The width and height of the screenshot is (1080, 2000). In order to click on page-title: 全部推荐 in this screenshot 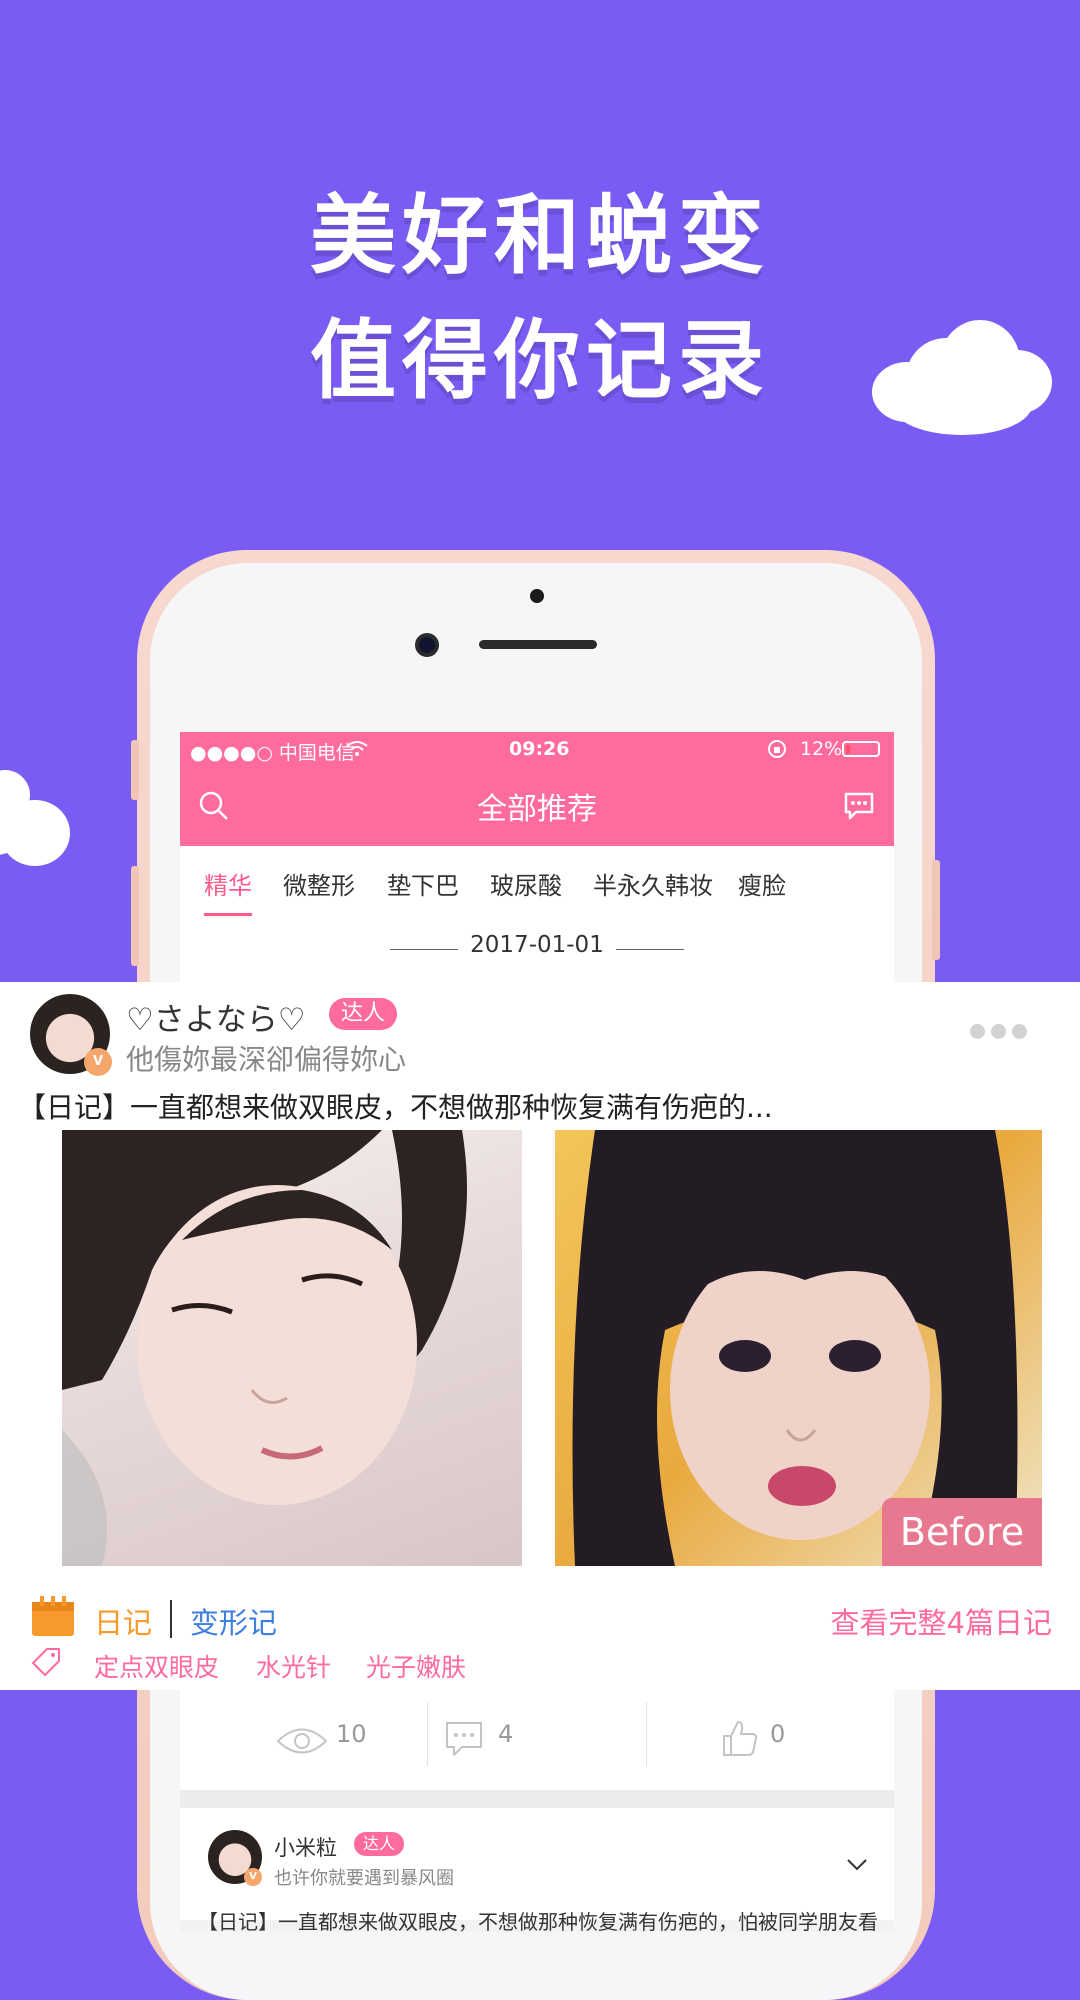, I will do `click(537, 809)`.